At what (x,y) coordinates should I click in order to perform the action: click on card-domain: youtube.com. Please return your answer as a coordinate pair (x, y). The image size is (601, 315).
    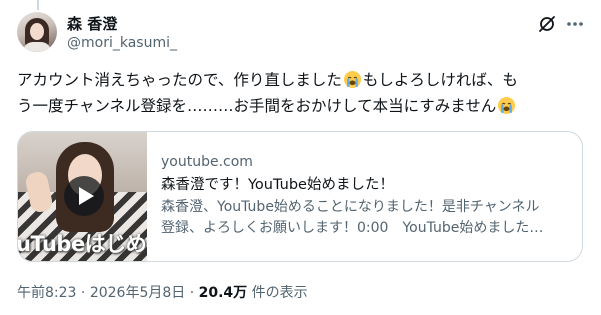
    Looking at the image, I should click on (207, 162).